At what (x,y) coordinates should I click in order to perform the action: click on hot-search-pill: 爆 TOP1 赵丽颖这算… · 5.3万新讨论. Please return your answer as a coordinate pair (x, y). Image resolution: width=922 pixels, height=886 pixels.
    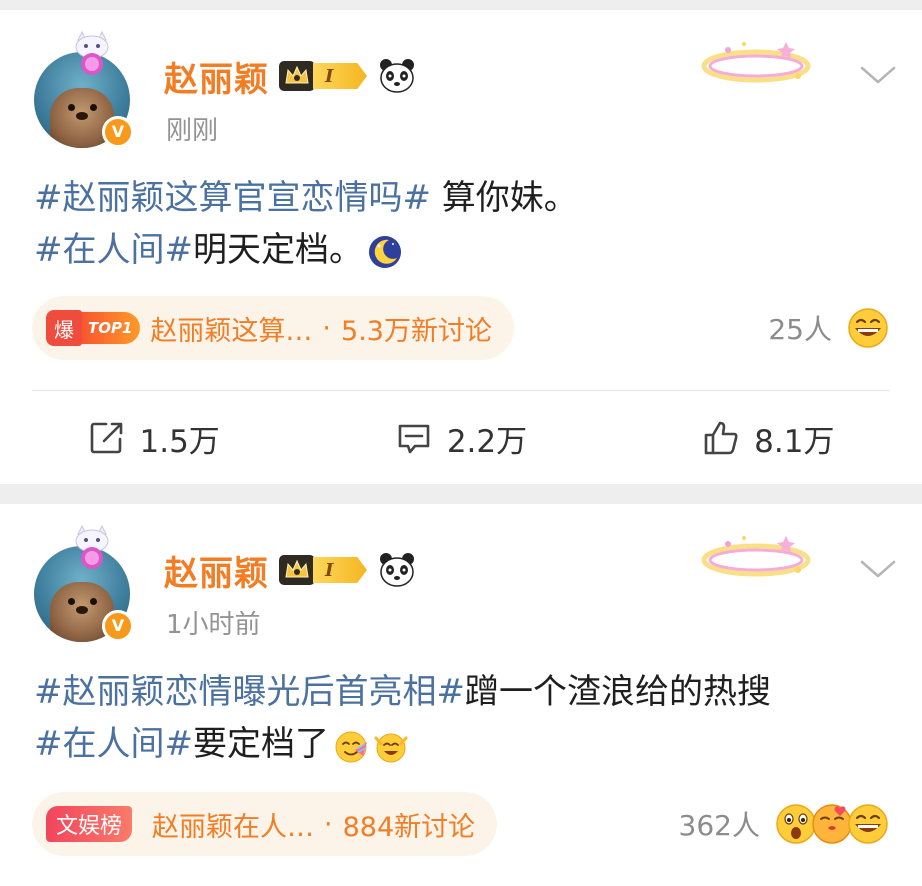
    Looking at the image, I should click on (273, 328).